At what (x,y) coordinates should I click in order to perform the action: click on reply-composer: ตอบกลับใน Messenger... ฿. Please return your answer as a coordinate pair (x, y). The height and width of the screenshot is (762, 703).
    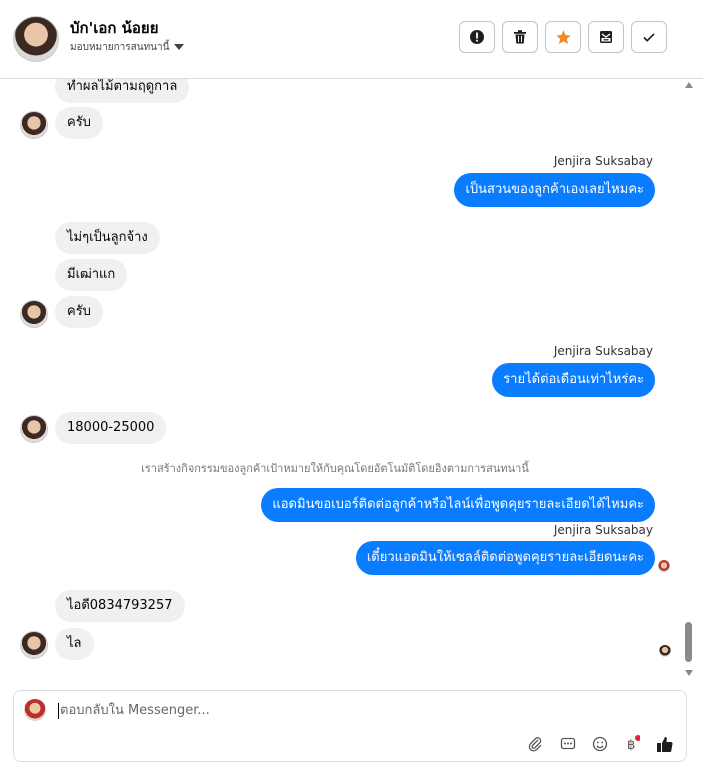
    Looking at the image, I should click on (350, 726).